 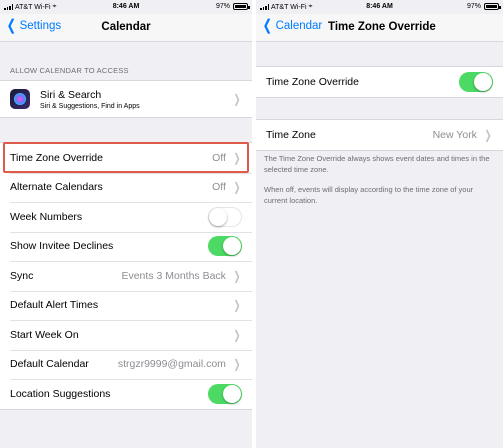 I want to click on row-default-calendar: Default Calendar strgzr9999@gmail.com ❯, so click(x=126, y=364).